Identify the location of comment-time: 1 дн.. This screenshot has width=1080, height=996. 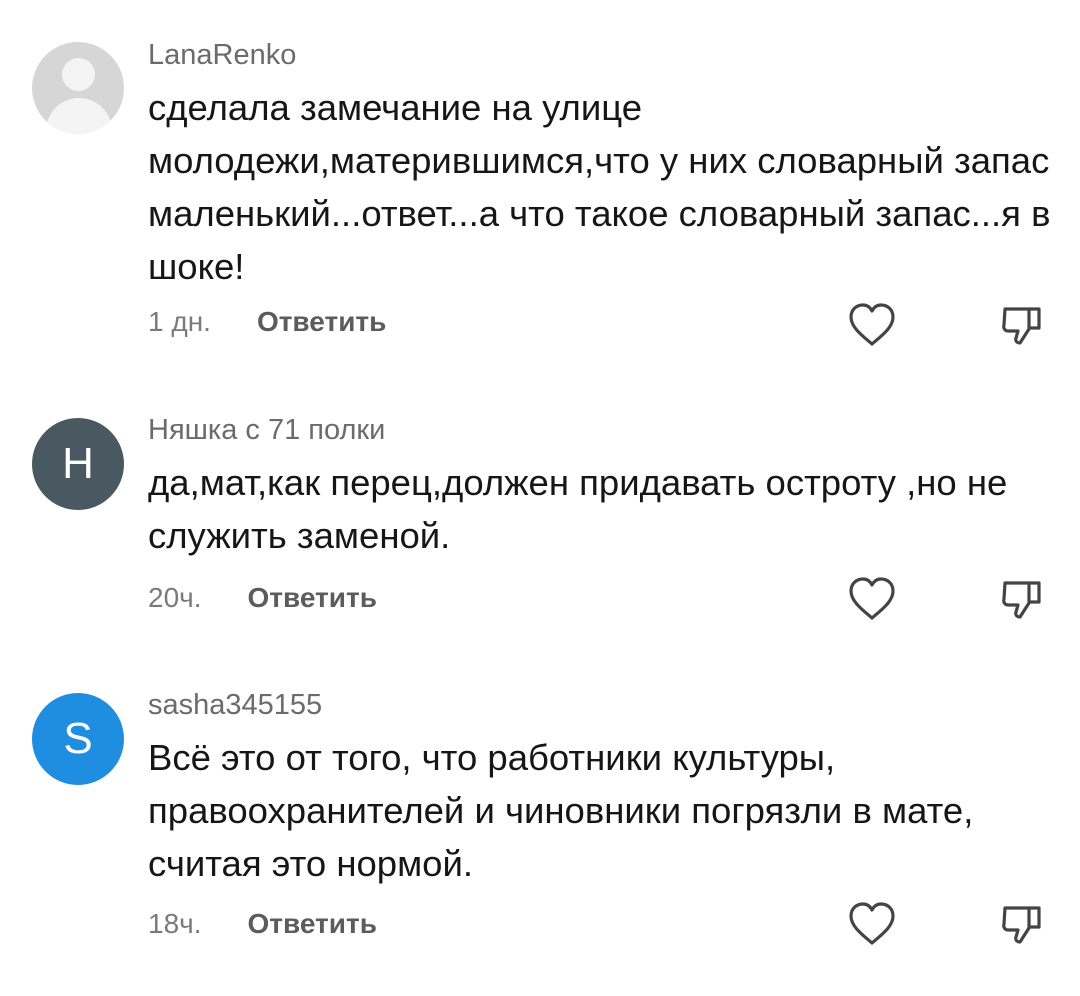
(179, 321).